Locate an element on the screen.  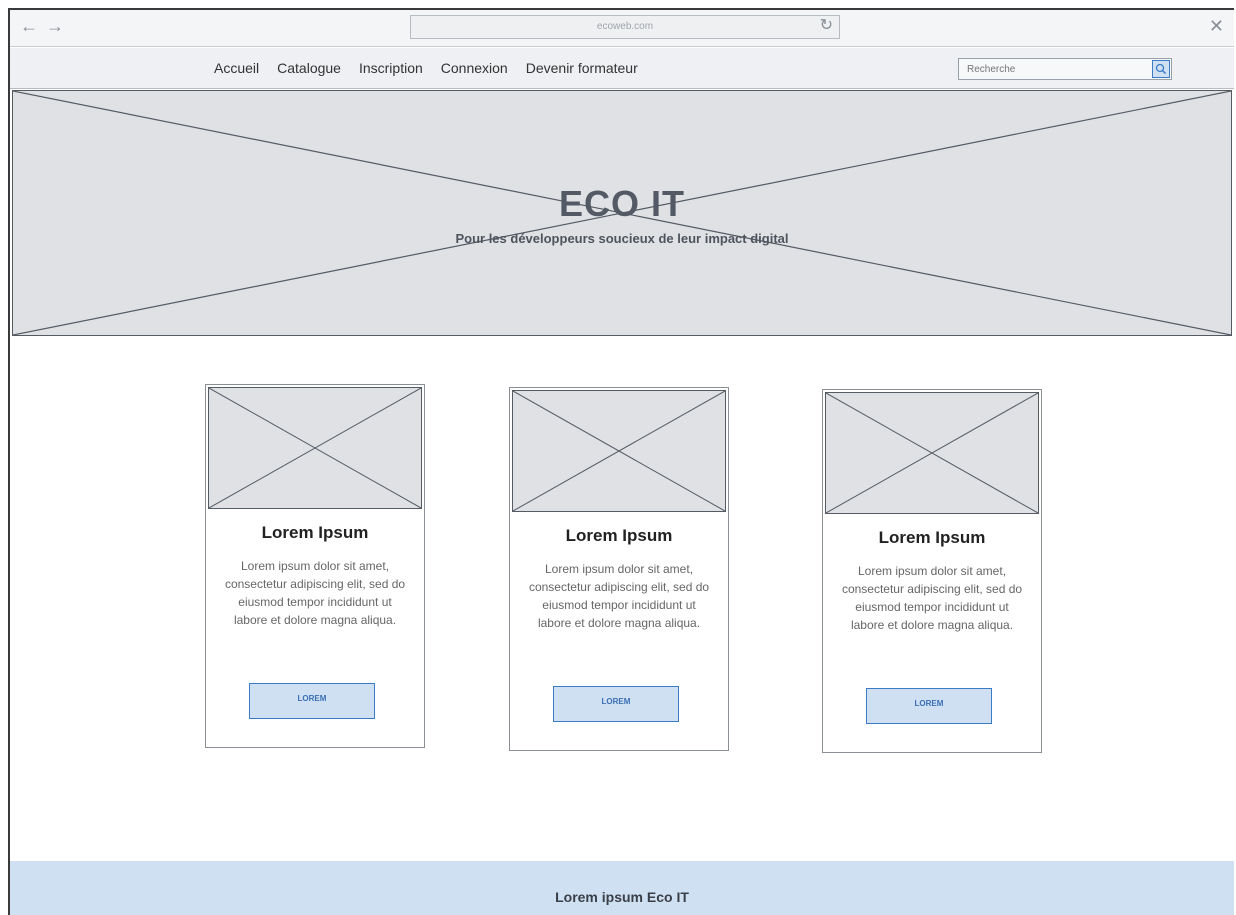
search-icon is located at coordinates (1161, 69).